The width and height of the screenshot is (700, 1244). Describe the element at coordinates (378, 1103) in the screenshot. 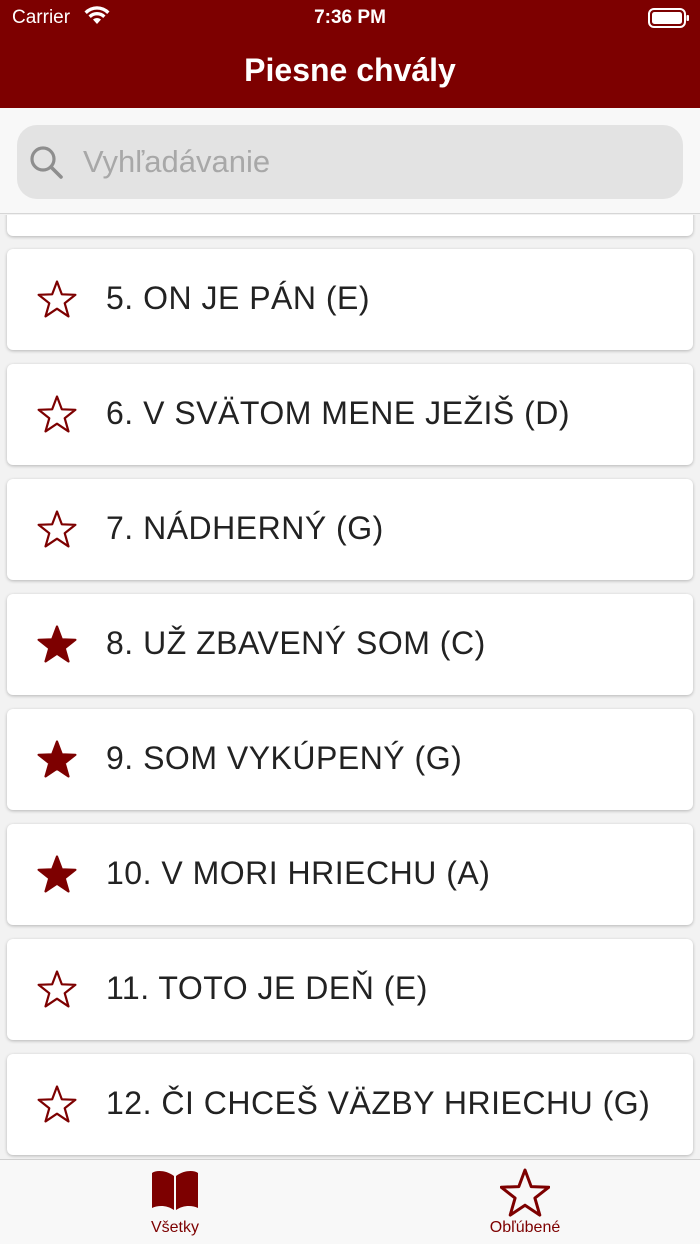

I see `song-title: 12. ČI CHCEŠ VÄZBY HRIECHU (G)` at that location.